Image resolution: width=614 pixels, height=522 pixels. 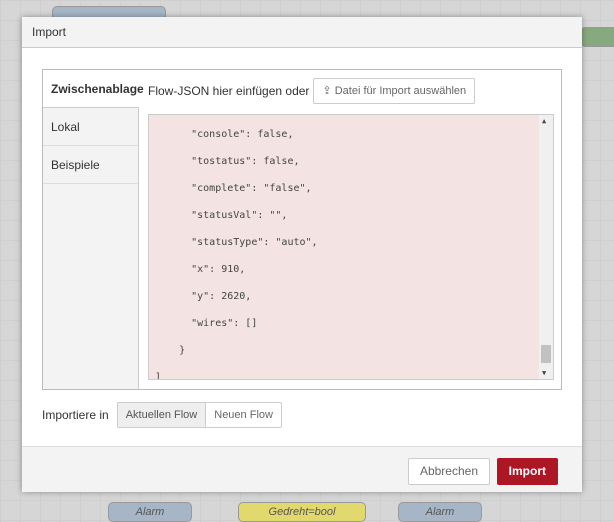 What do you see at coordinates (302, 469) in the screenshot?
I see `dialog-footer: Abbrechen Import` at bounding box center [302, 469].